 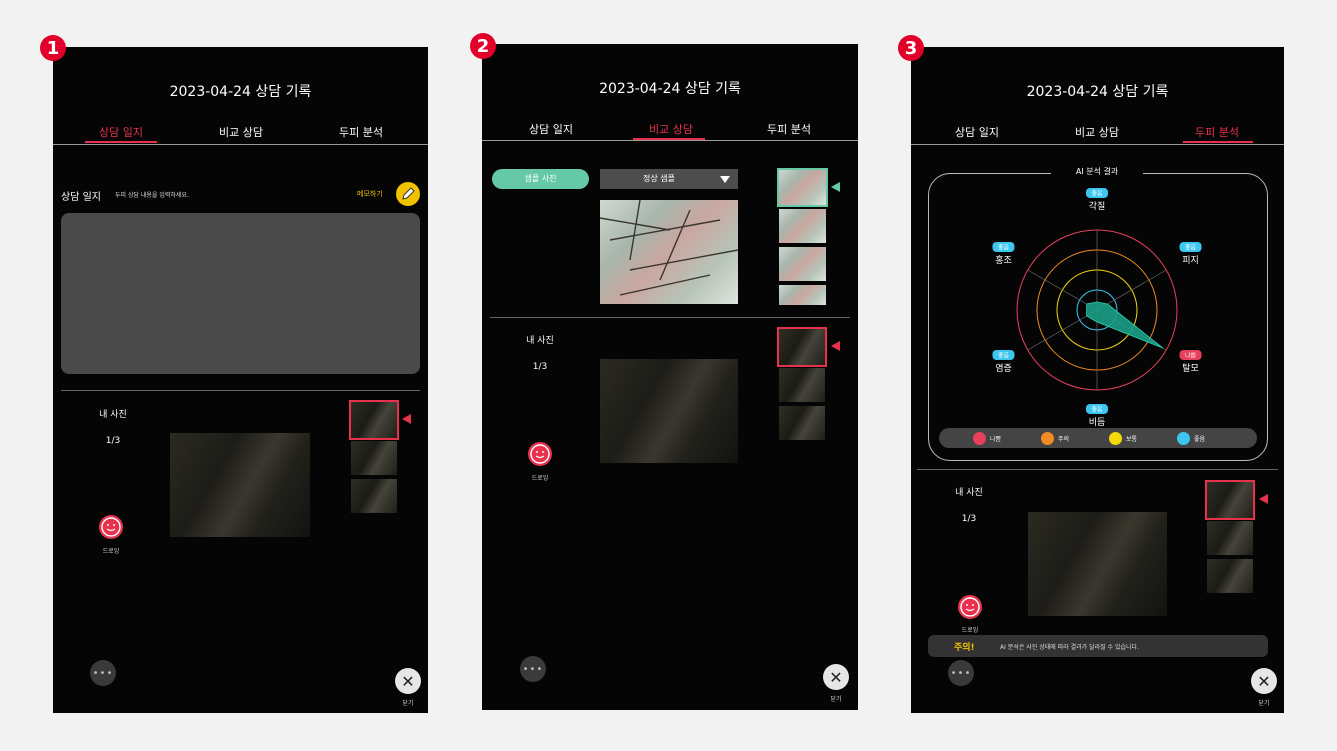 What do you see at coordinates (996, 439) in the screenshot?
I see `legend-label: 나쁨` at bounding box center [996, 439].